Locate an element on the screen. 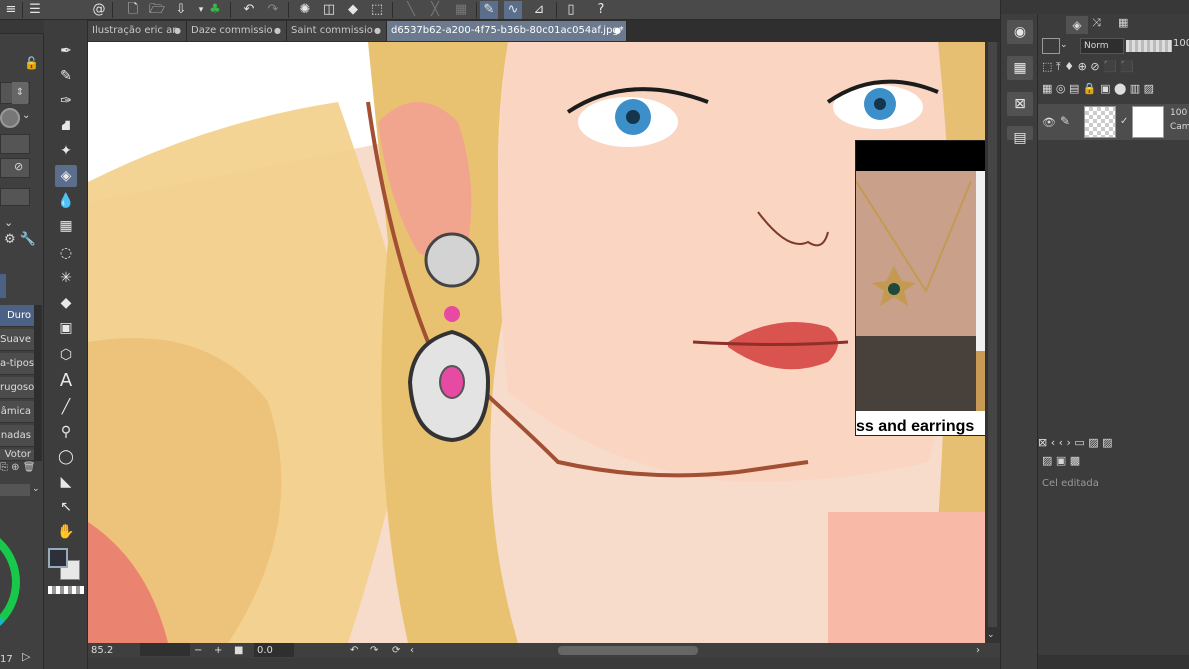  help-icon: ? is located at coordinates (601, 10).